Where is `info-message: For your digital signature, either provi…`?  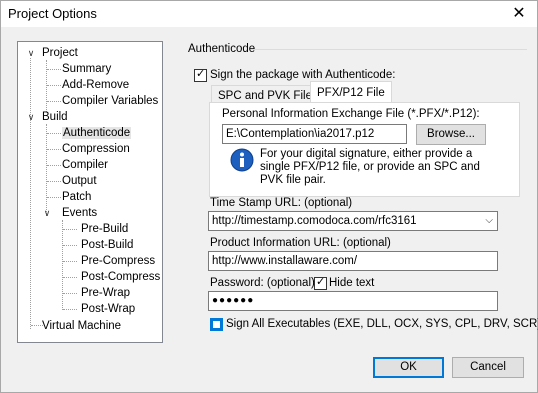
info-message: For your digital signature, either provi… is located at coordinates (370, 167).